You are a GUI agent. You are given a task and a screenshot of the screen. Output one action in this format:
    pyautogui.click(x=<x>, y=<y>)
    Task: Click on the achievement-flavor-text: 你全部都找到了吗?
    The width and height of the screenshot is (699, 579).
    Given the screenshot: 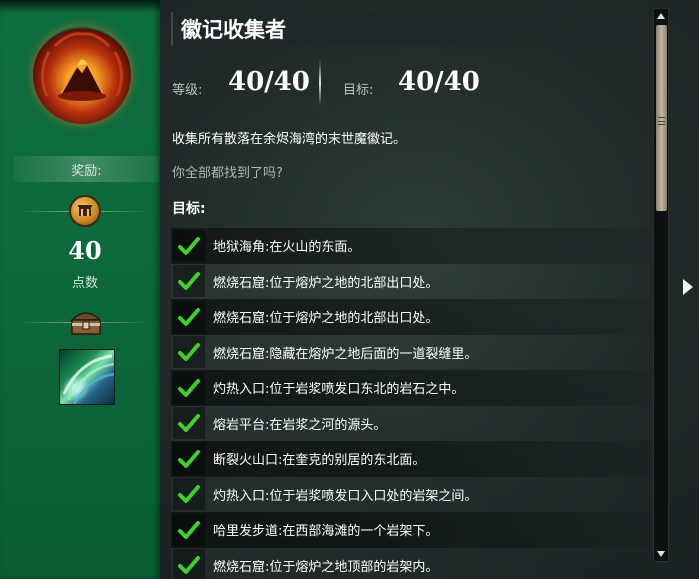 What is the action you would take?
    pyautogui.click(x=227, y=173)
    